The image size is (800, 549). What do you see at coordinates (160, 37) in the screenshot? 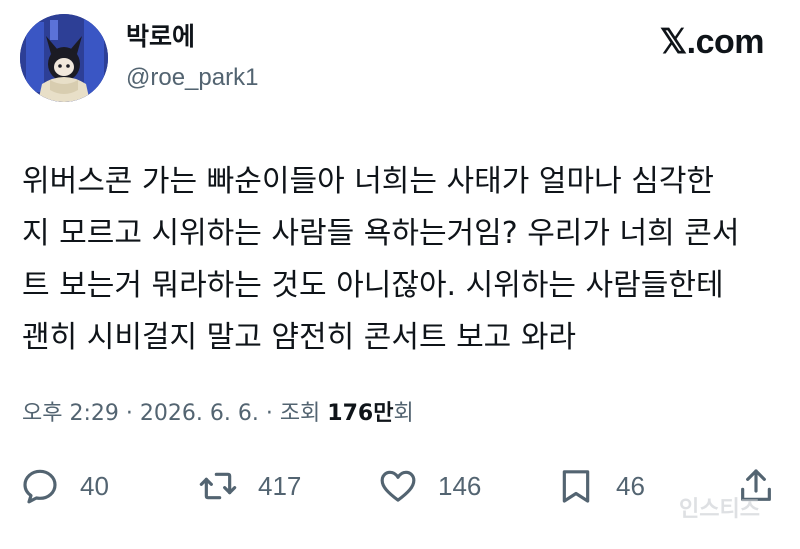
I see `display-name: 박로에` at bounding box center [160, 37].